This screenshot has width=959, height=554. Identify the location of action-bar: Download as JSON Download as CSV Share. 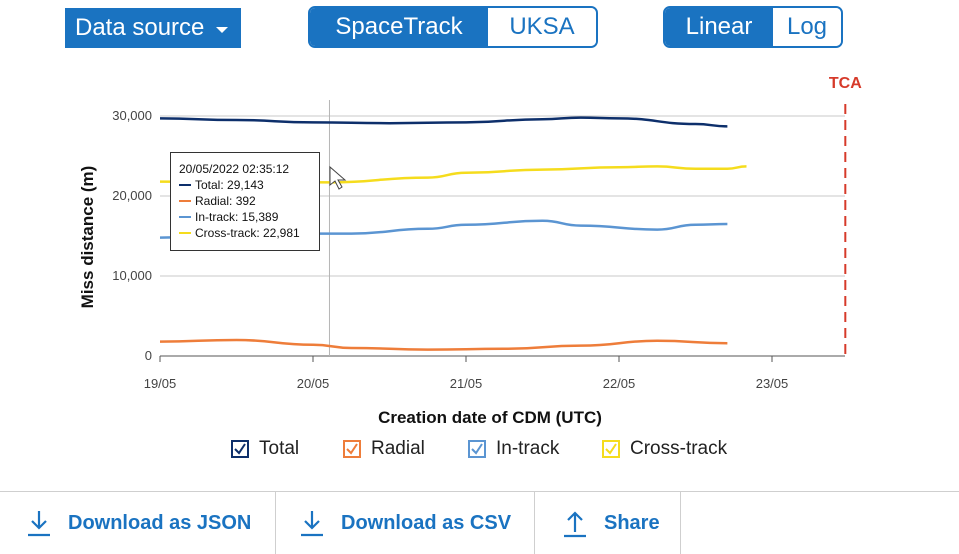
(479, 522).